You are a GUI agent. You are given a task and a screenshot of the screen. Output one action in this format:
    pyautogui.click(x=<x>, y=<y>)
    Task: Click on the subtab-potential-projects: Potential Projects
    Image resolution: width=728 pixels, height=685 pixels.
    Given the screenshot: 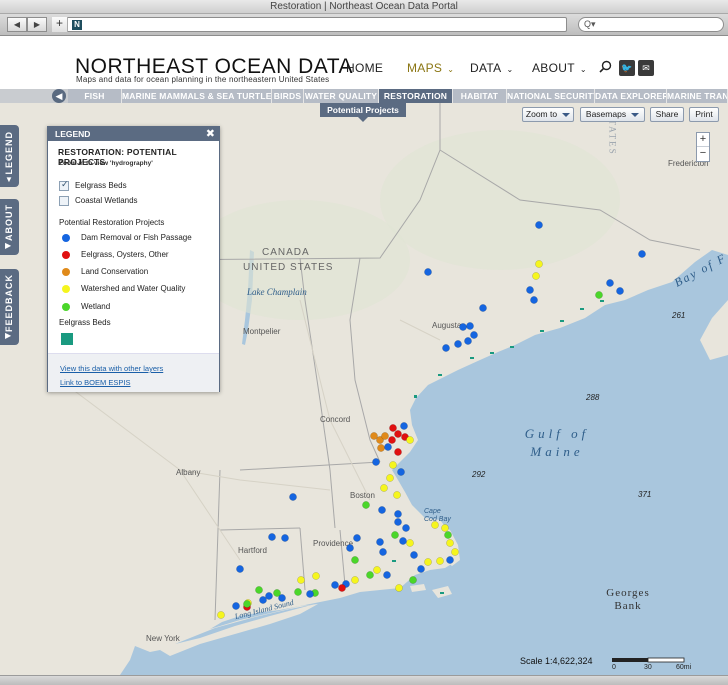 What is the action you would take?
    pyautogui.click(x=363, y=112)
    